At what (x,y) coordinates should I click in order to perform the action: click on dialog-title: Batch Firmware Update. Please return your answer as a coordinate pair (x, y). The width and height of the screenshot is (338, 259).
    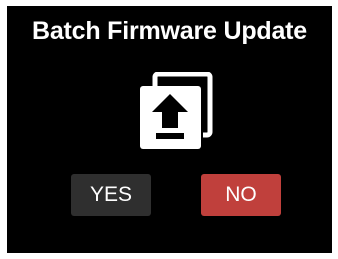
    Looking at the image, I should click on (169, 31).